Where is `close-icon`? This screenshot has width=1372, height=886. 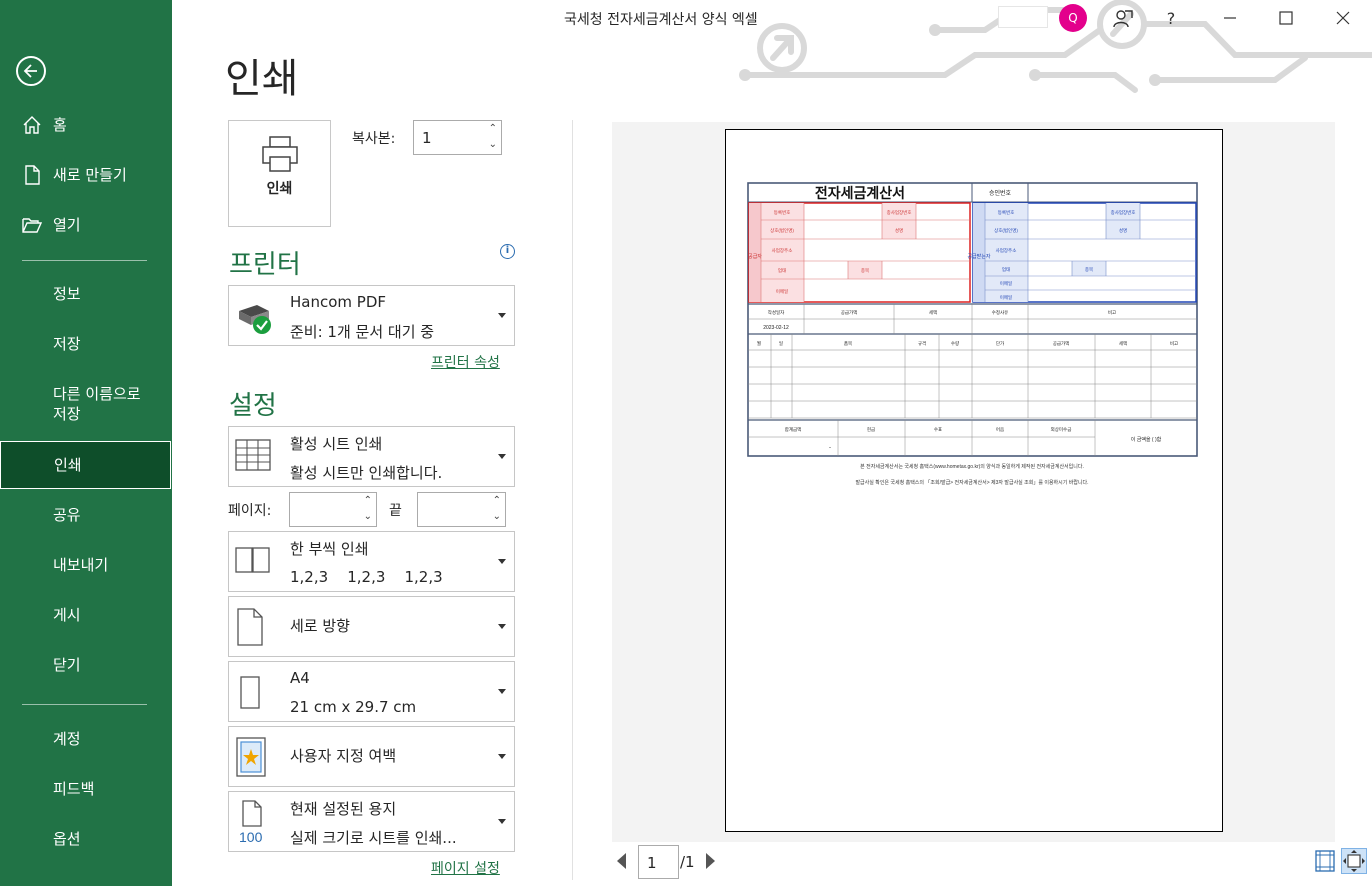 close-icon is located at coordinates (1343, 18).